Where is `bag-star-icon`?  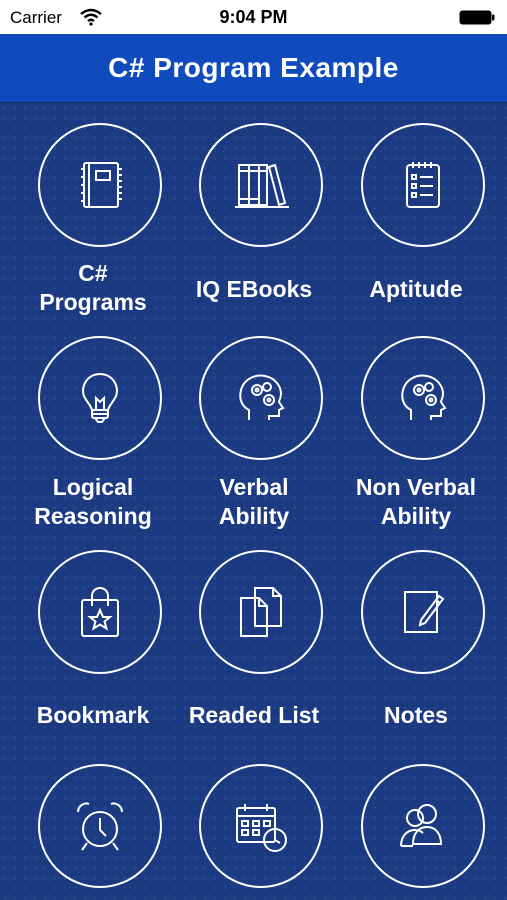
bag-star-icon is located at coordinates (100, 611).